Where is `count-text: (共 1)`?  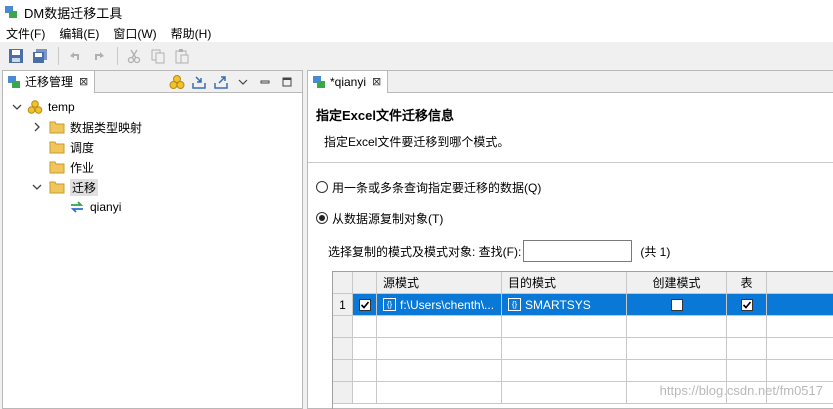 count-text: (共 1) is located at coordinates (655, 251).